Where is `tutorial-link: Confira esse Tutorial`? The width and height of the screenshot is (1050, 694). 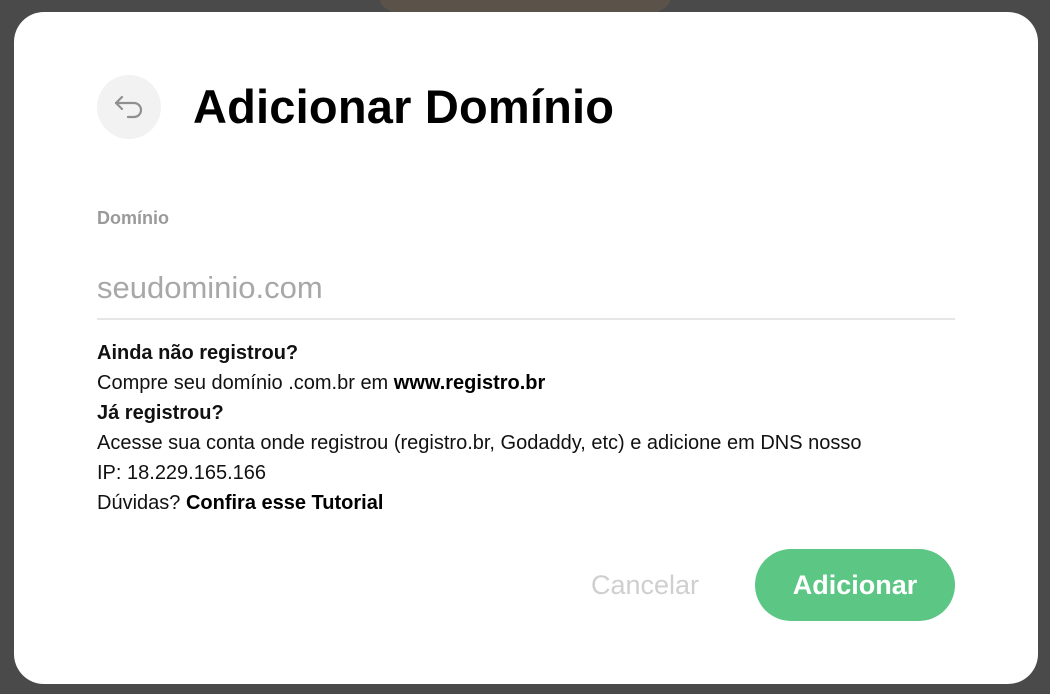 tutorial-link: Confira esse Tutorial is located at coordinates (284, 503).